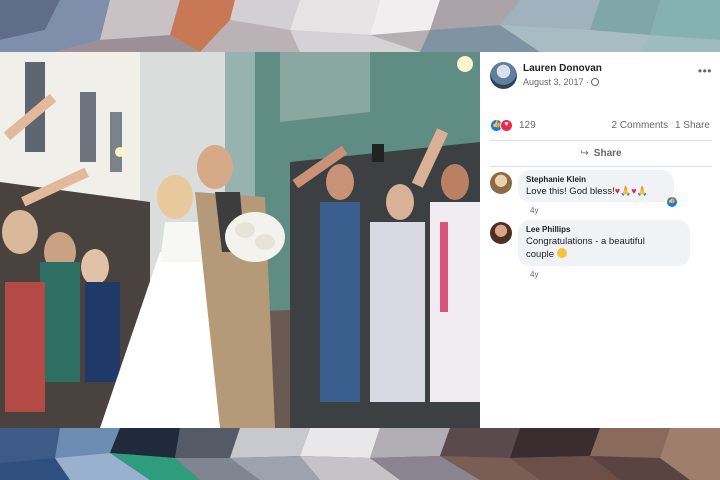  Describe the element at coordinates (595, 82) in the screenshot. I see `globe-icon` at that location.